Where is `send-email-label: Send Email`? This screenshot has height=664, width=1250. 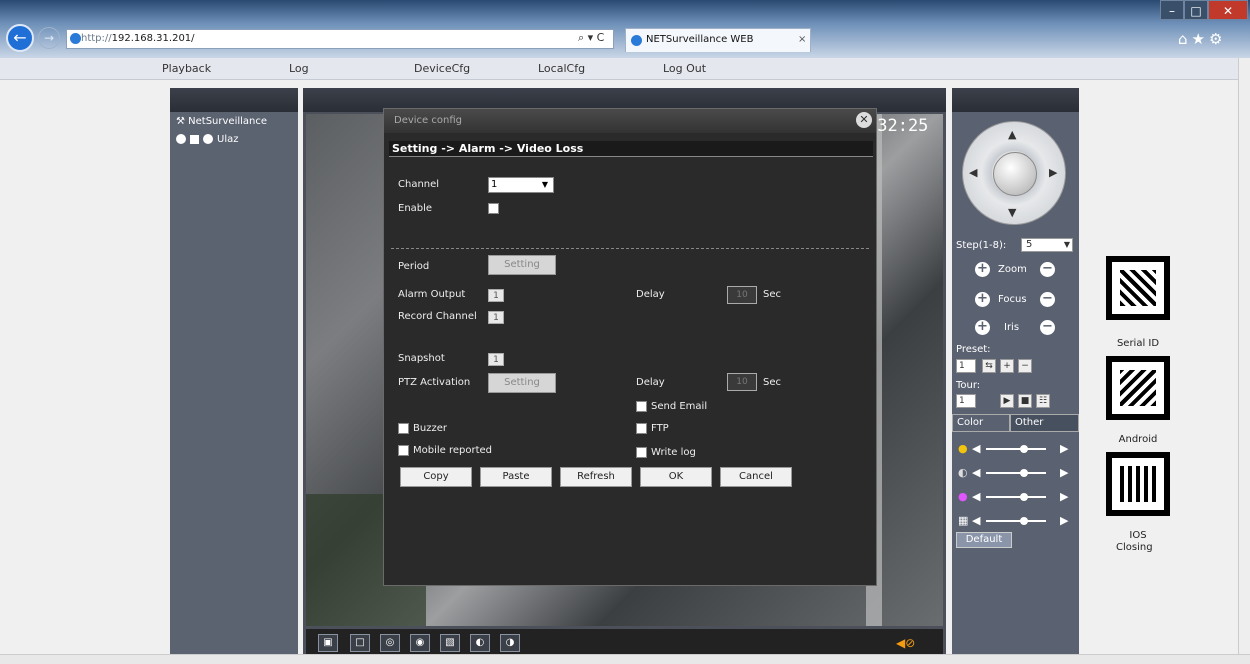
send-email-label: Send Email is located at coordinates (679, 406).